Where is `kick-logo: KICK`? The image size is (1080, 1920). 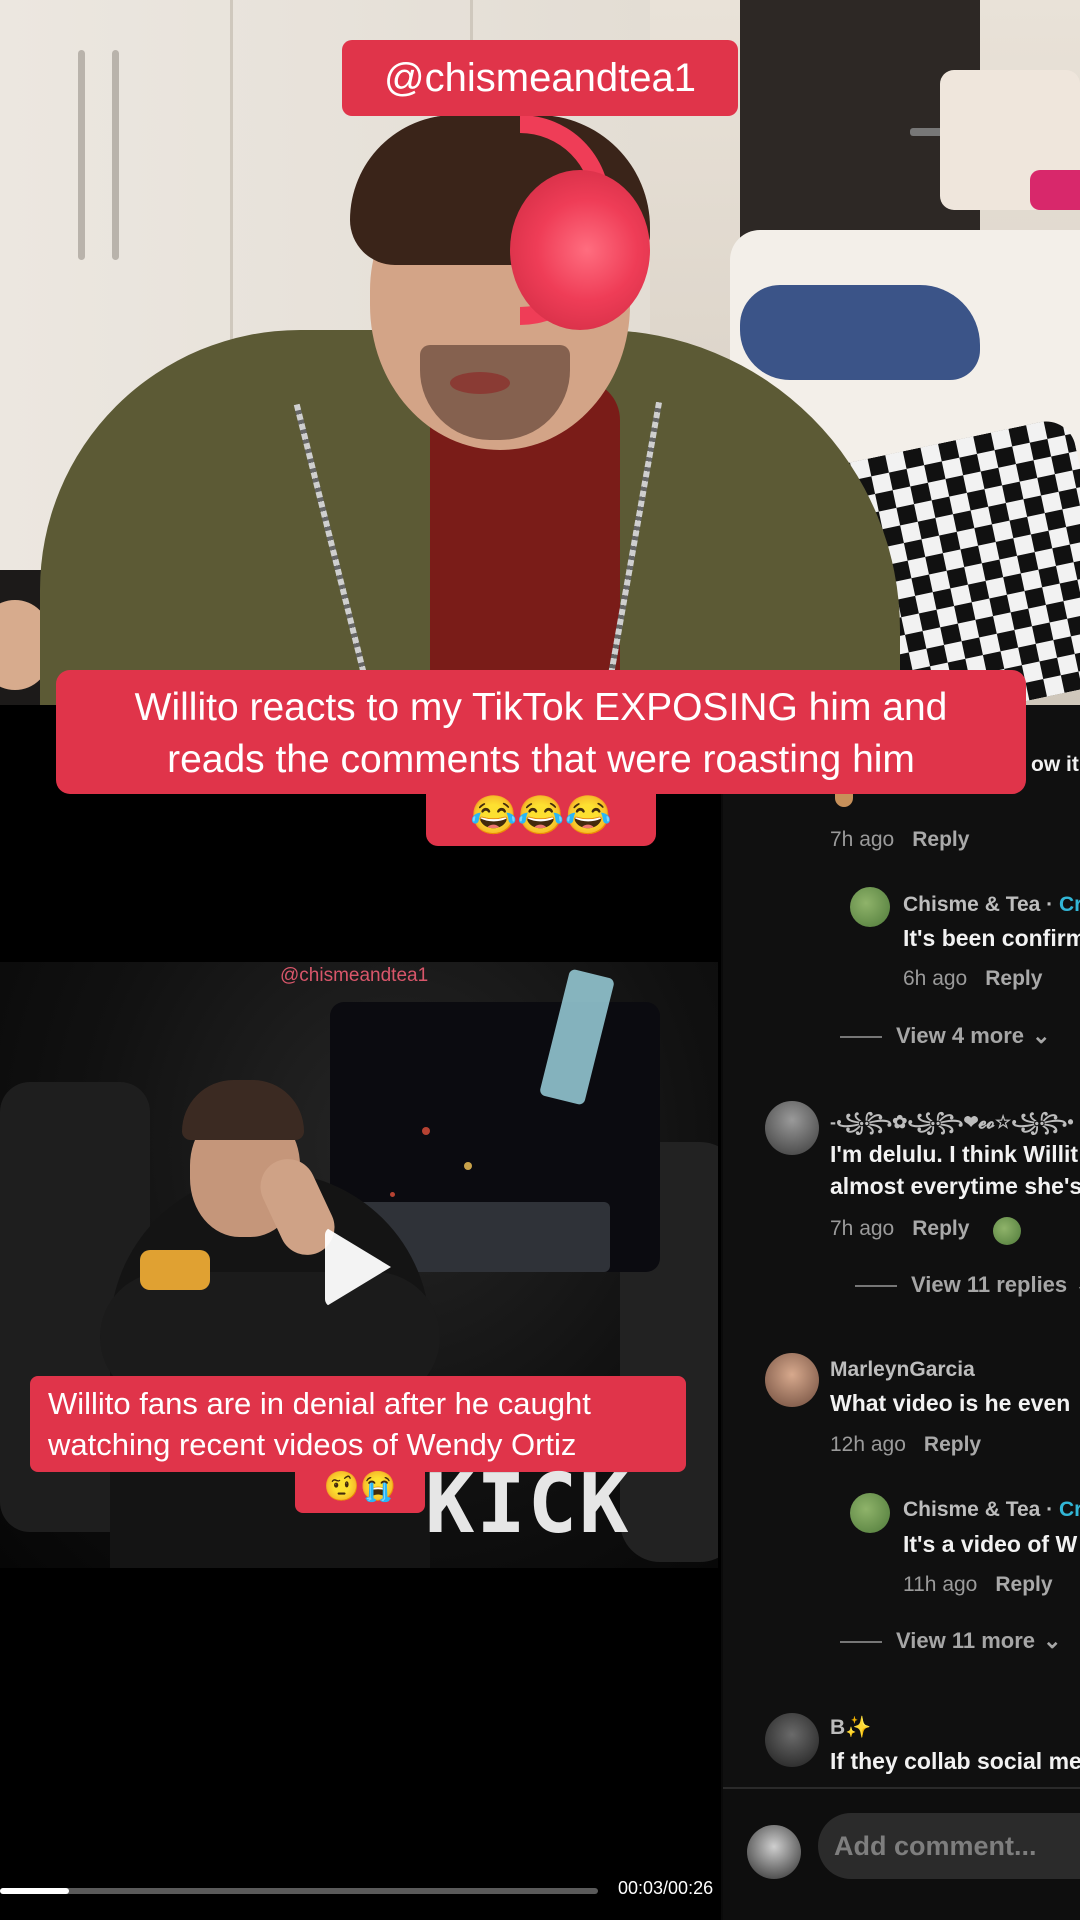 kick-logo: KICK is located at coordinates (528, 1504).